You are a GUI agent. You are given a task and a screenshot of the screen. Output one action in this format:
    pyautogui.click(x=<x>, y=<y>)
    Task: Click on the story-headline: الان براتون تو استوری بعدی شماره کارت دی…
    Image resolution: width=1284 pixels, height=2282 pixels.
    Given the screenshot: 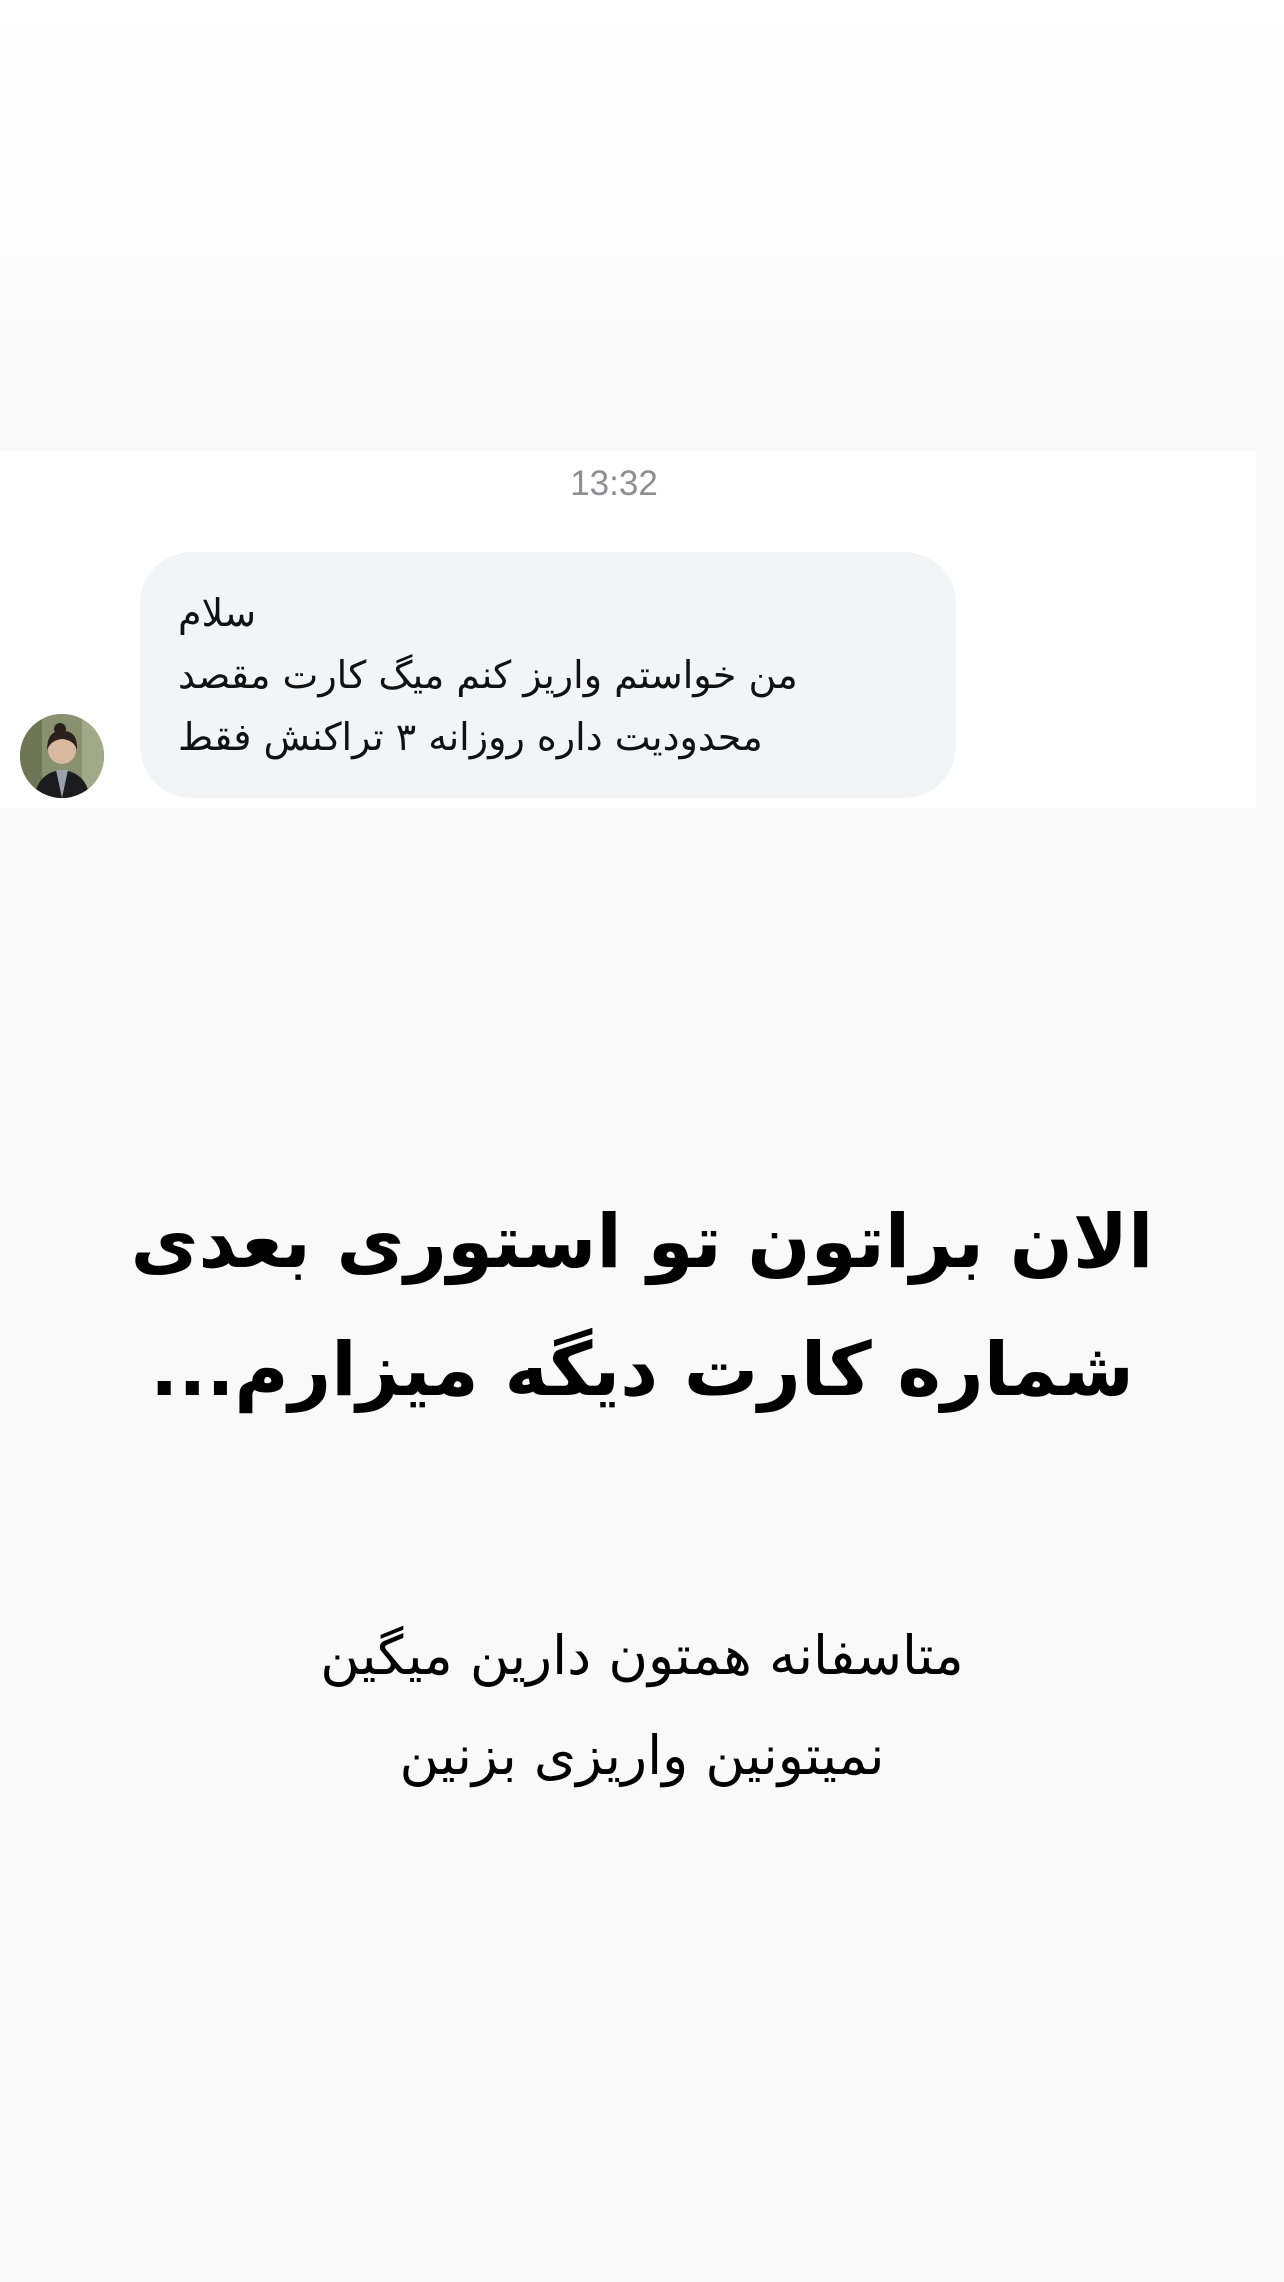 What is the action you would take?
    pyautogui.click(x=642, y=1306)
    